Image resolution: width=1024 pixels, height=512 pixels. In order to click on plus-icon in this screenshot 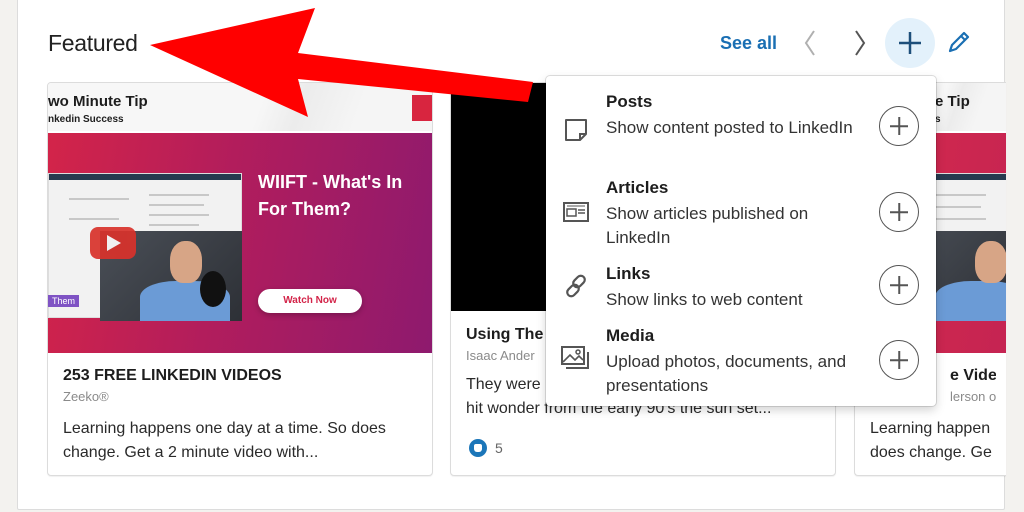, I will do `click(910, 43)`.